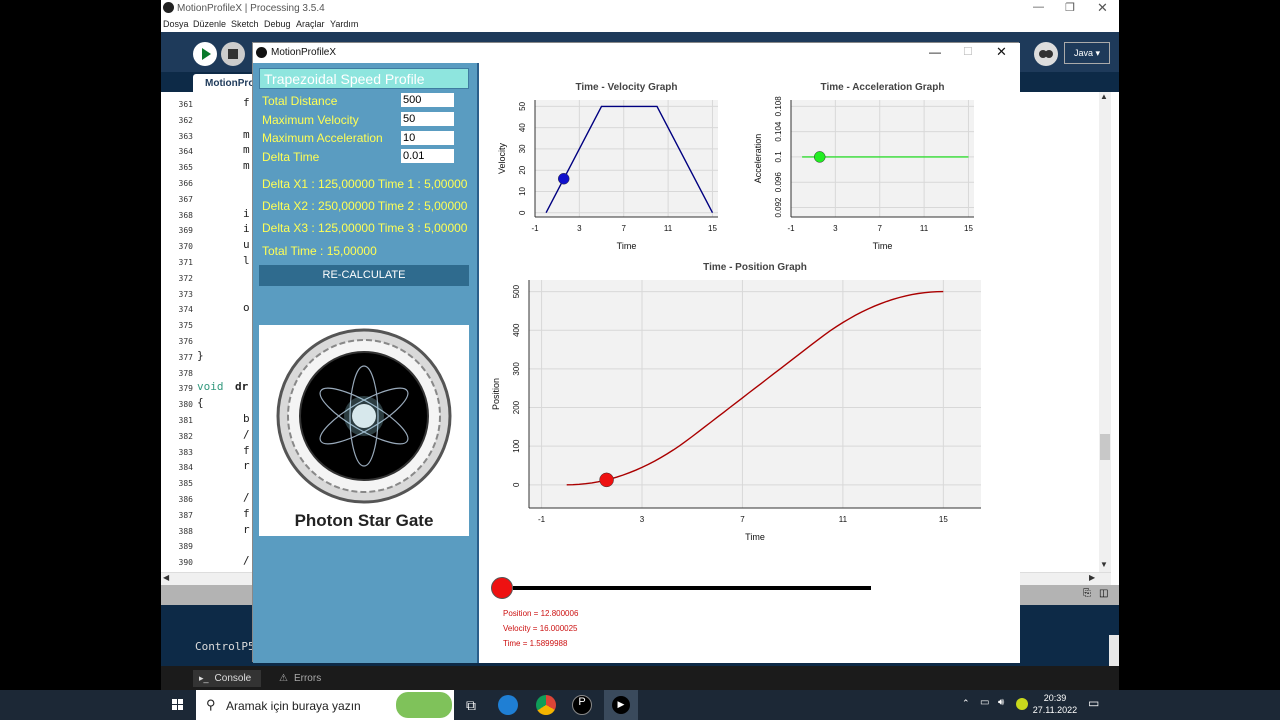 This screenshot has height=720, width=1280. What do you see at coordinates (209, 24) in the screenshot?
I see `menu-duzenle: Düzenle` at bounding box center [209, 24].